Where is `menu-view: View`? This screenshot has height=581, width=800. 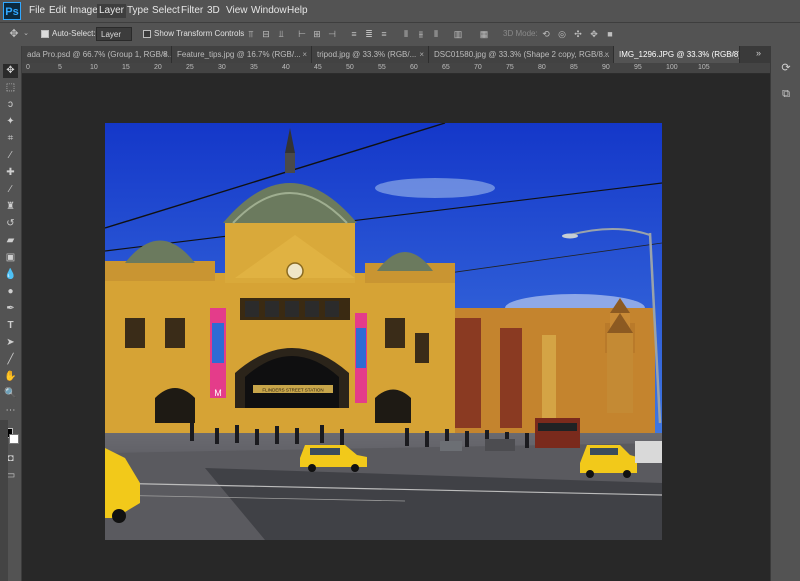
menu-view: View is located at coordinates (237, 11).